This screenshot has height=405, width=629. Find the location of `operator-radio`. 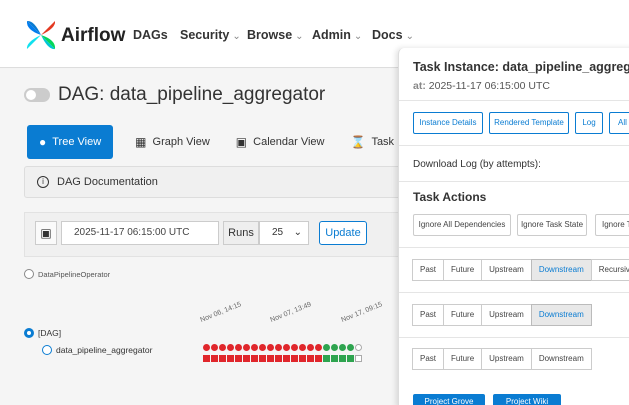

operator-radio is located at coordinates (29, 274).